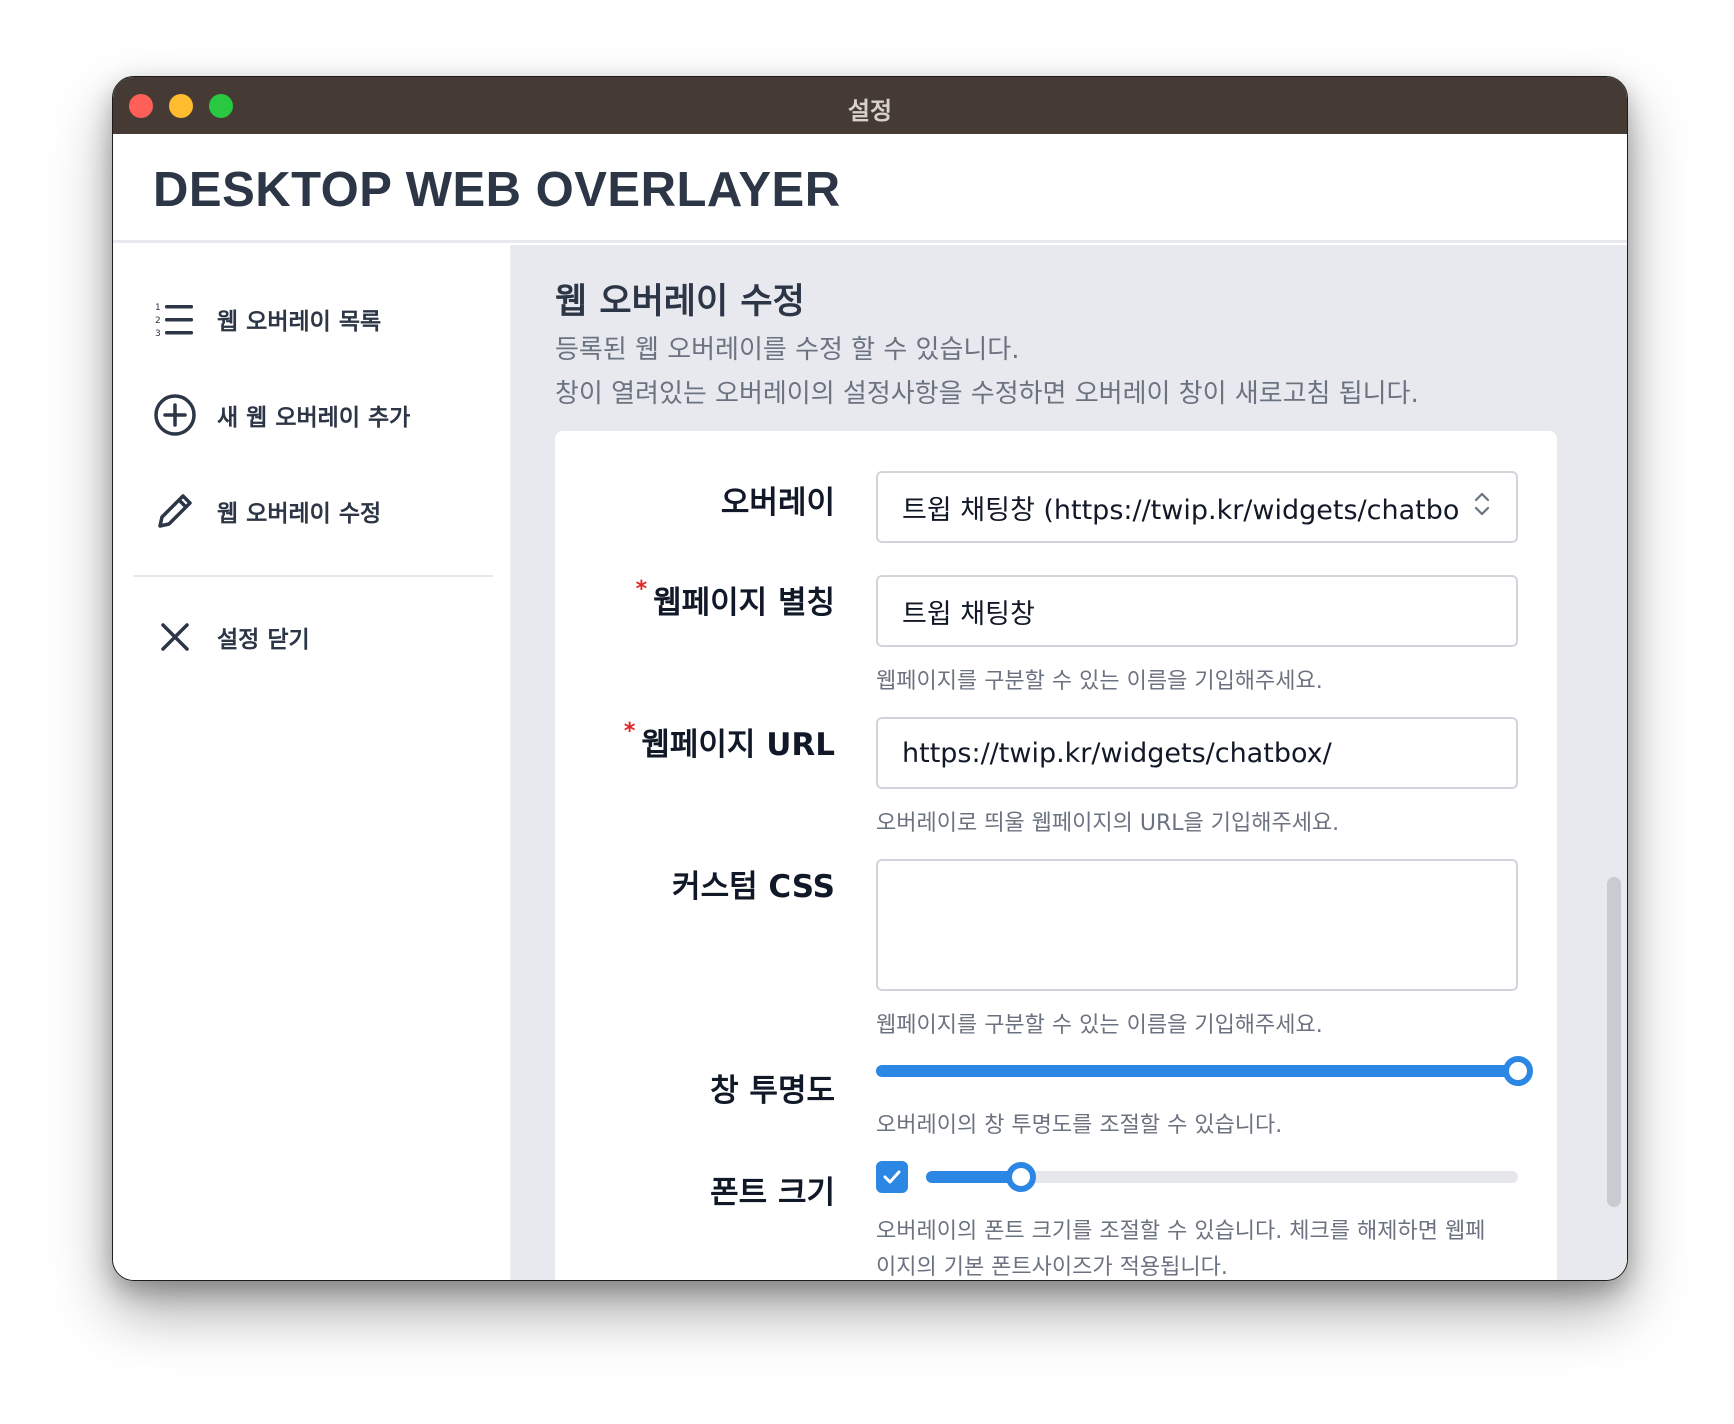  I want to click on sidebar-item-label: 설정 닫기, so click(263, 640).